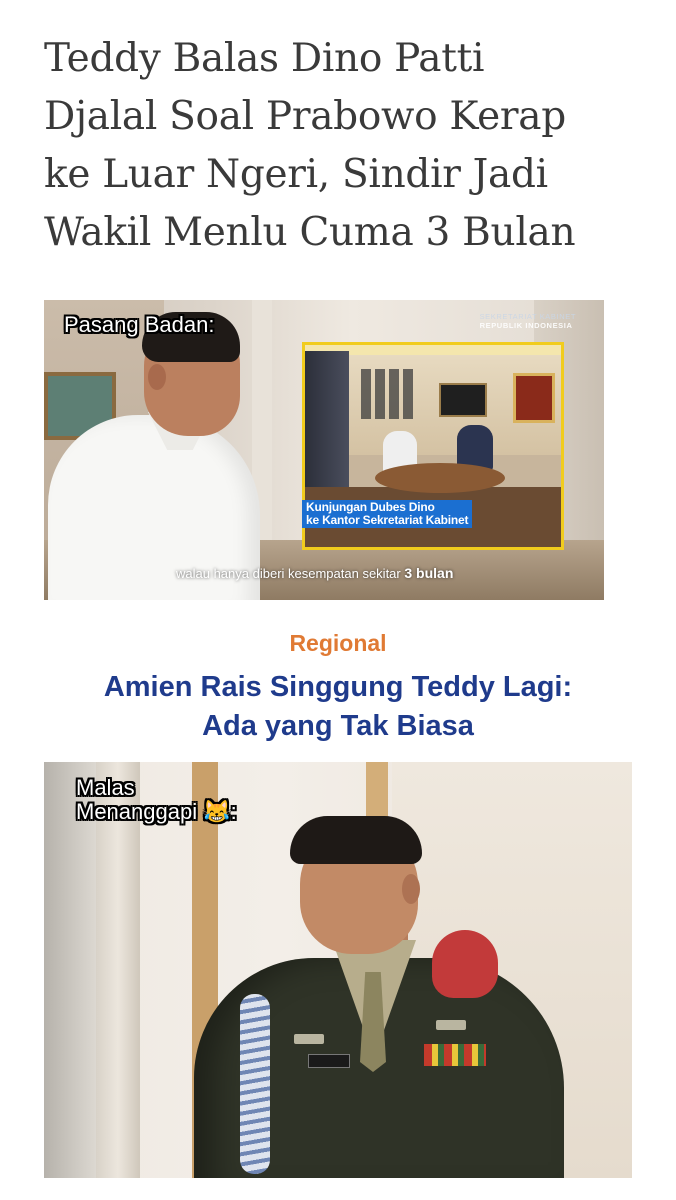  I want to click on inset-picture, so click(463, 400).